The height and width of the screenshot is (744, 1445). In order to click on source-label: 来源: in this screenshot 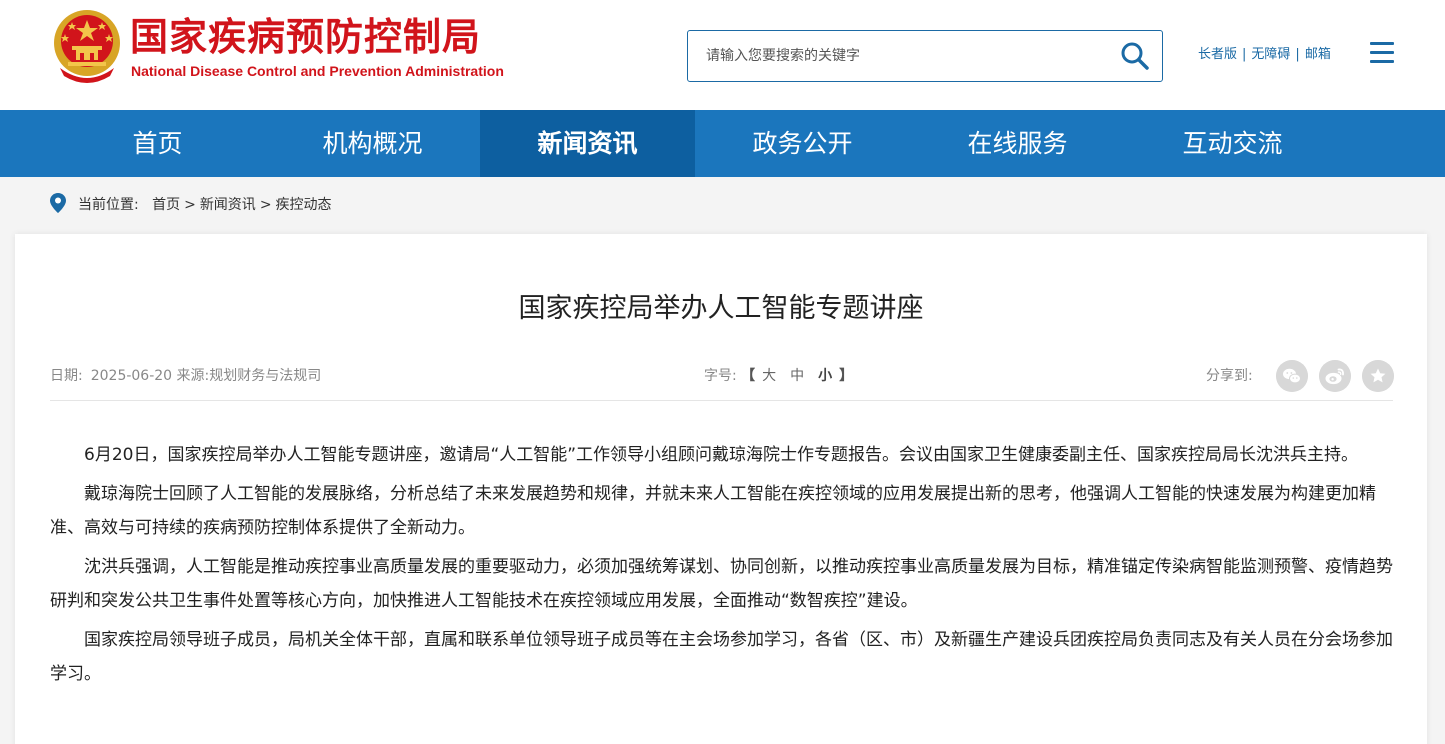, I will do `click(193, 376)`.